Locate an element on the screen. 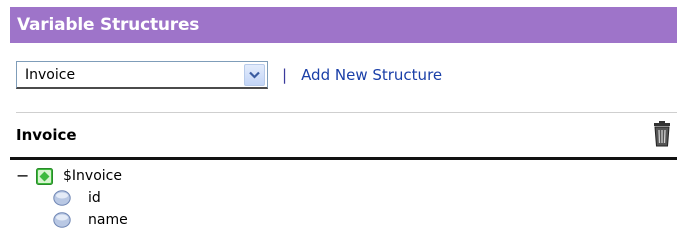 The image size is (677, 241). panel-header: Variable Structures is located at coordinates (343, 25).